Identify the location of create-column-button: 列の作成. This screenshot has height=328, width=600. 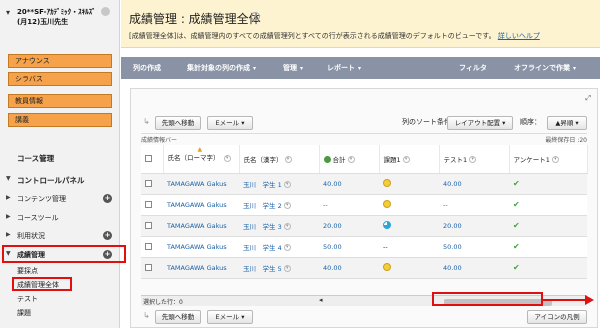
(147, 68).